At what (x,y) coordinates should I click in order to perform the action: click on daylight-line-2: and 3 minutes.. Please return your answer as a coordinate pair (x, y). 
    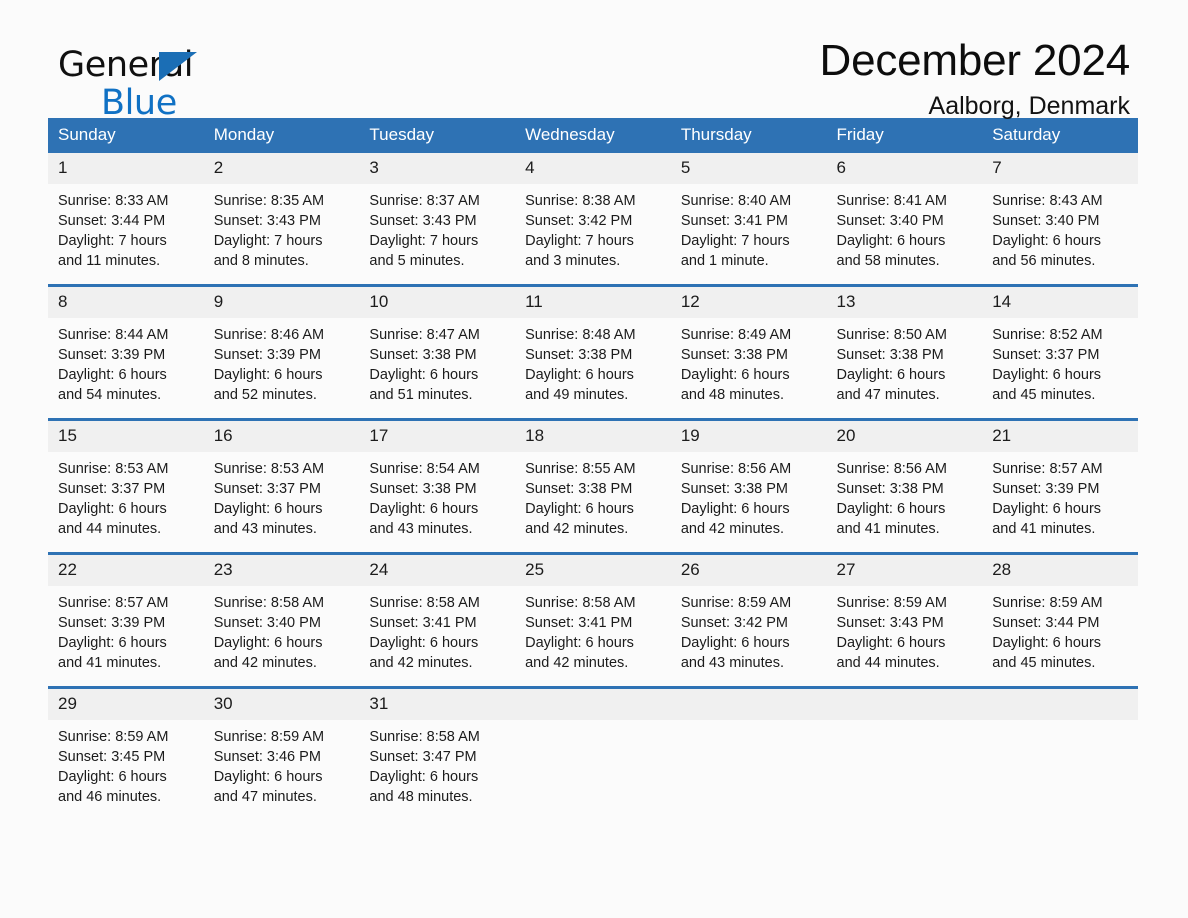
    Looking at the image, I should click on (573, 261).